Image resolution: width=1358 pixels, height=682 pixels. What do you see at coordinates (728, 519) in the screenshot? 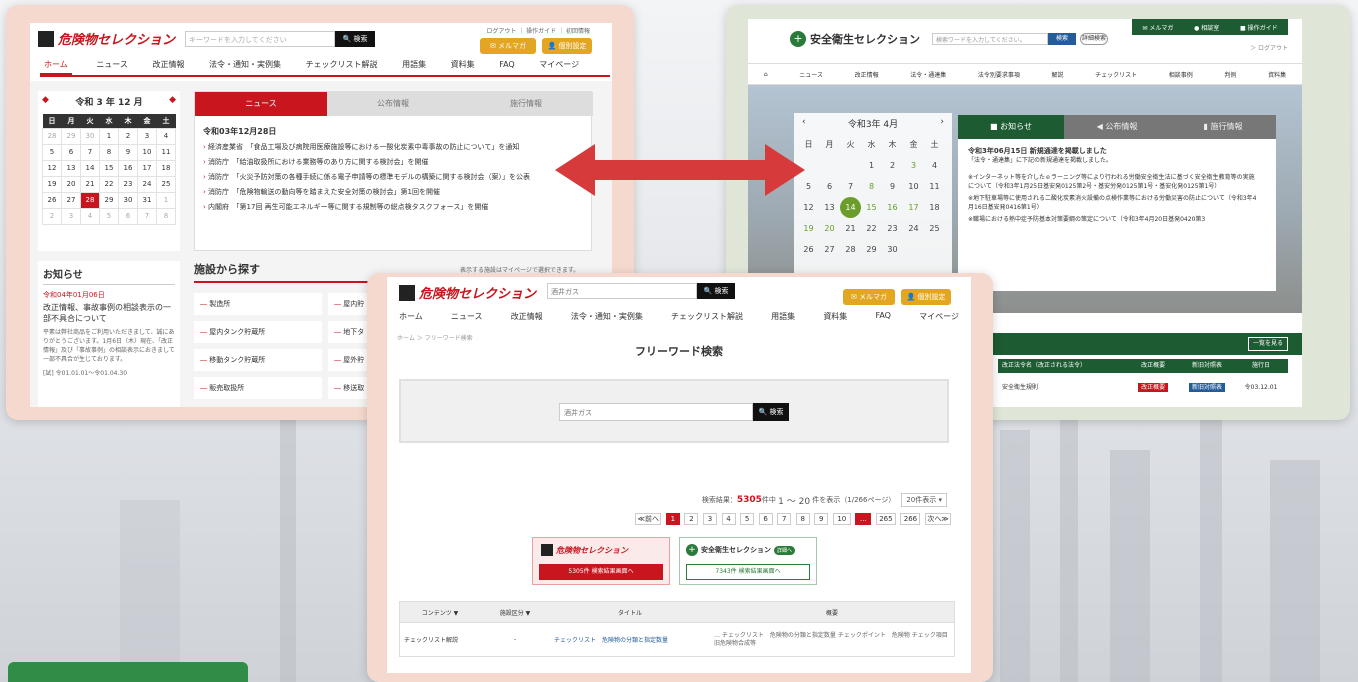
I see `page-link: 4` at bounding box center [728, 519].